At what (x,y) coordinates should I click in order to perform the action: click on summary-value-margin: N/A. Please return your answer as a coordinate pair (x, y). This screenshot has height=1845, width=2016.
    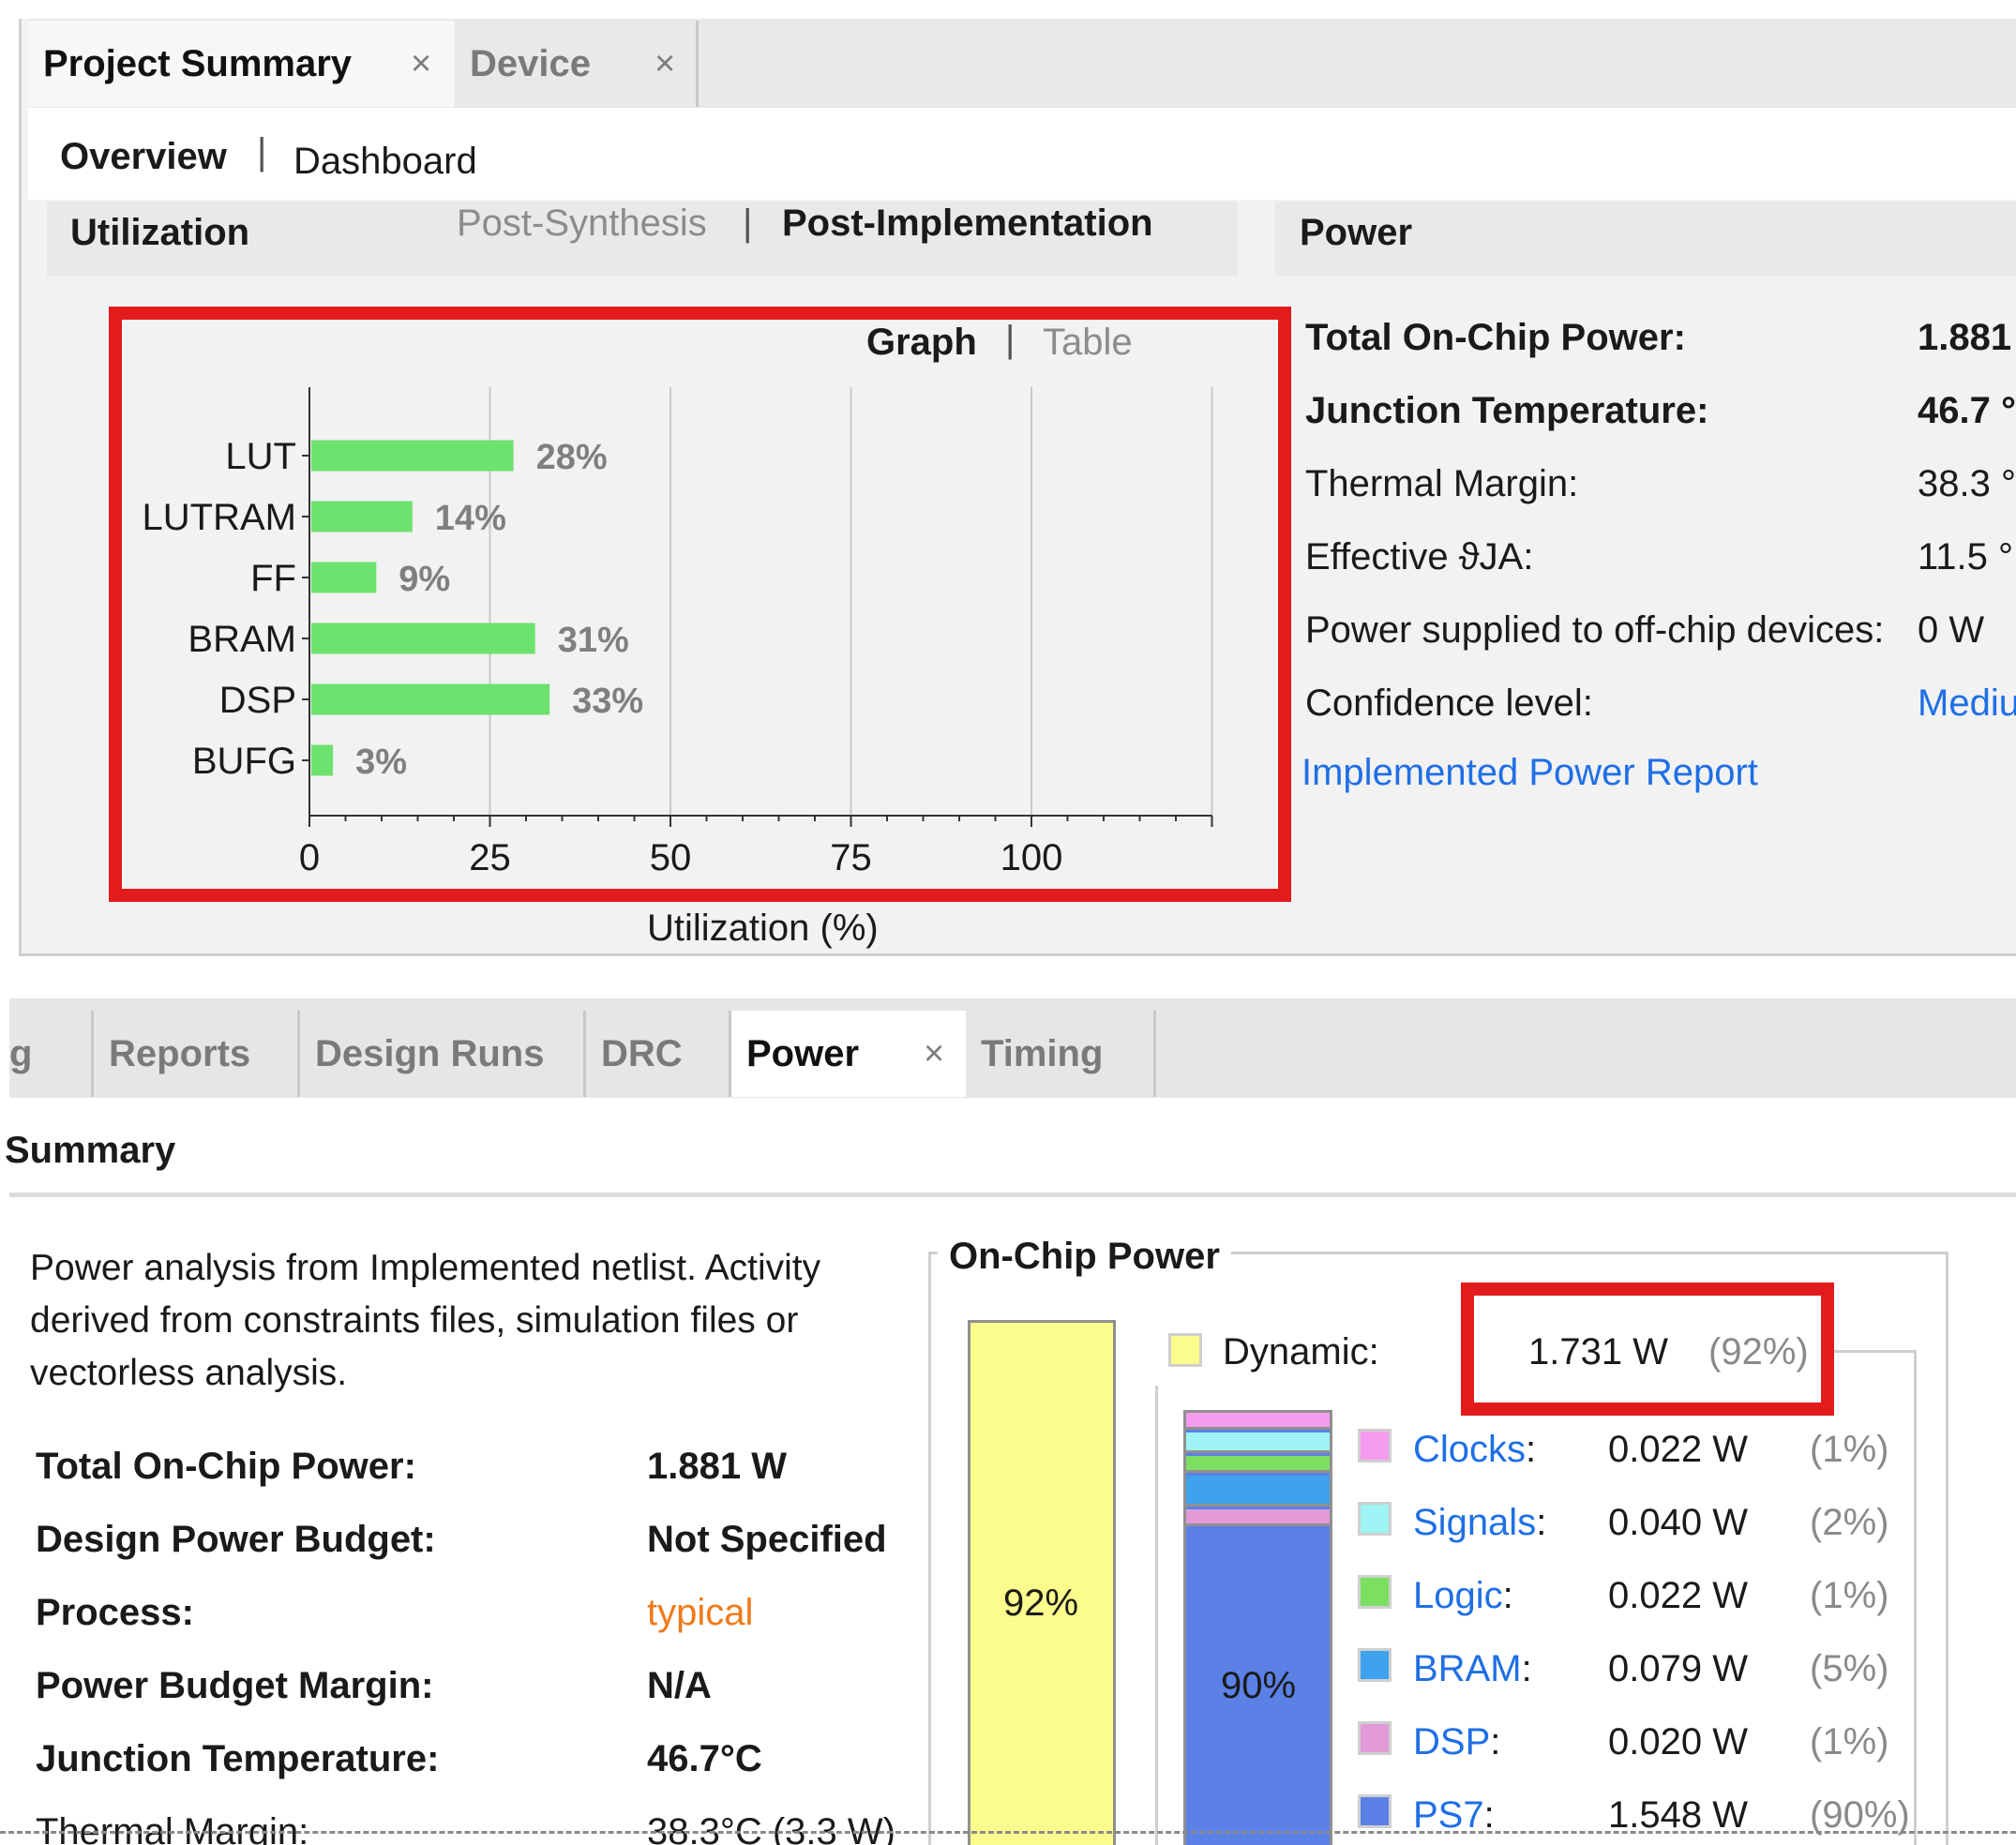
    Looking at the image, I should click on (679, 1685).